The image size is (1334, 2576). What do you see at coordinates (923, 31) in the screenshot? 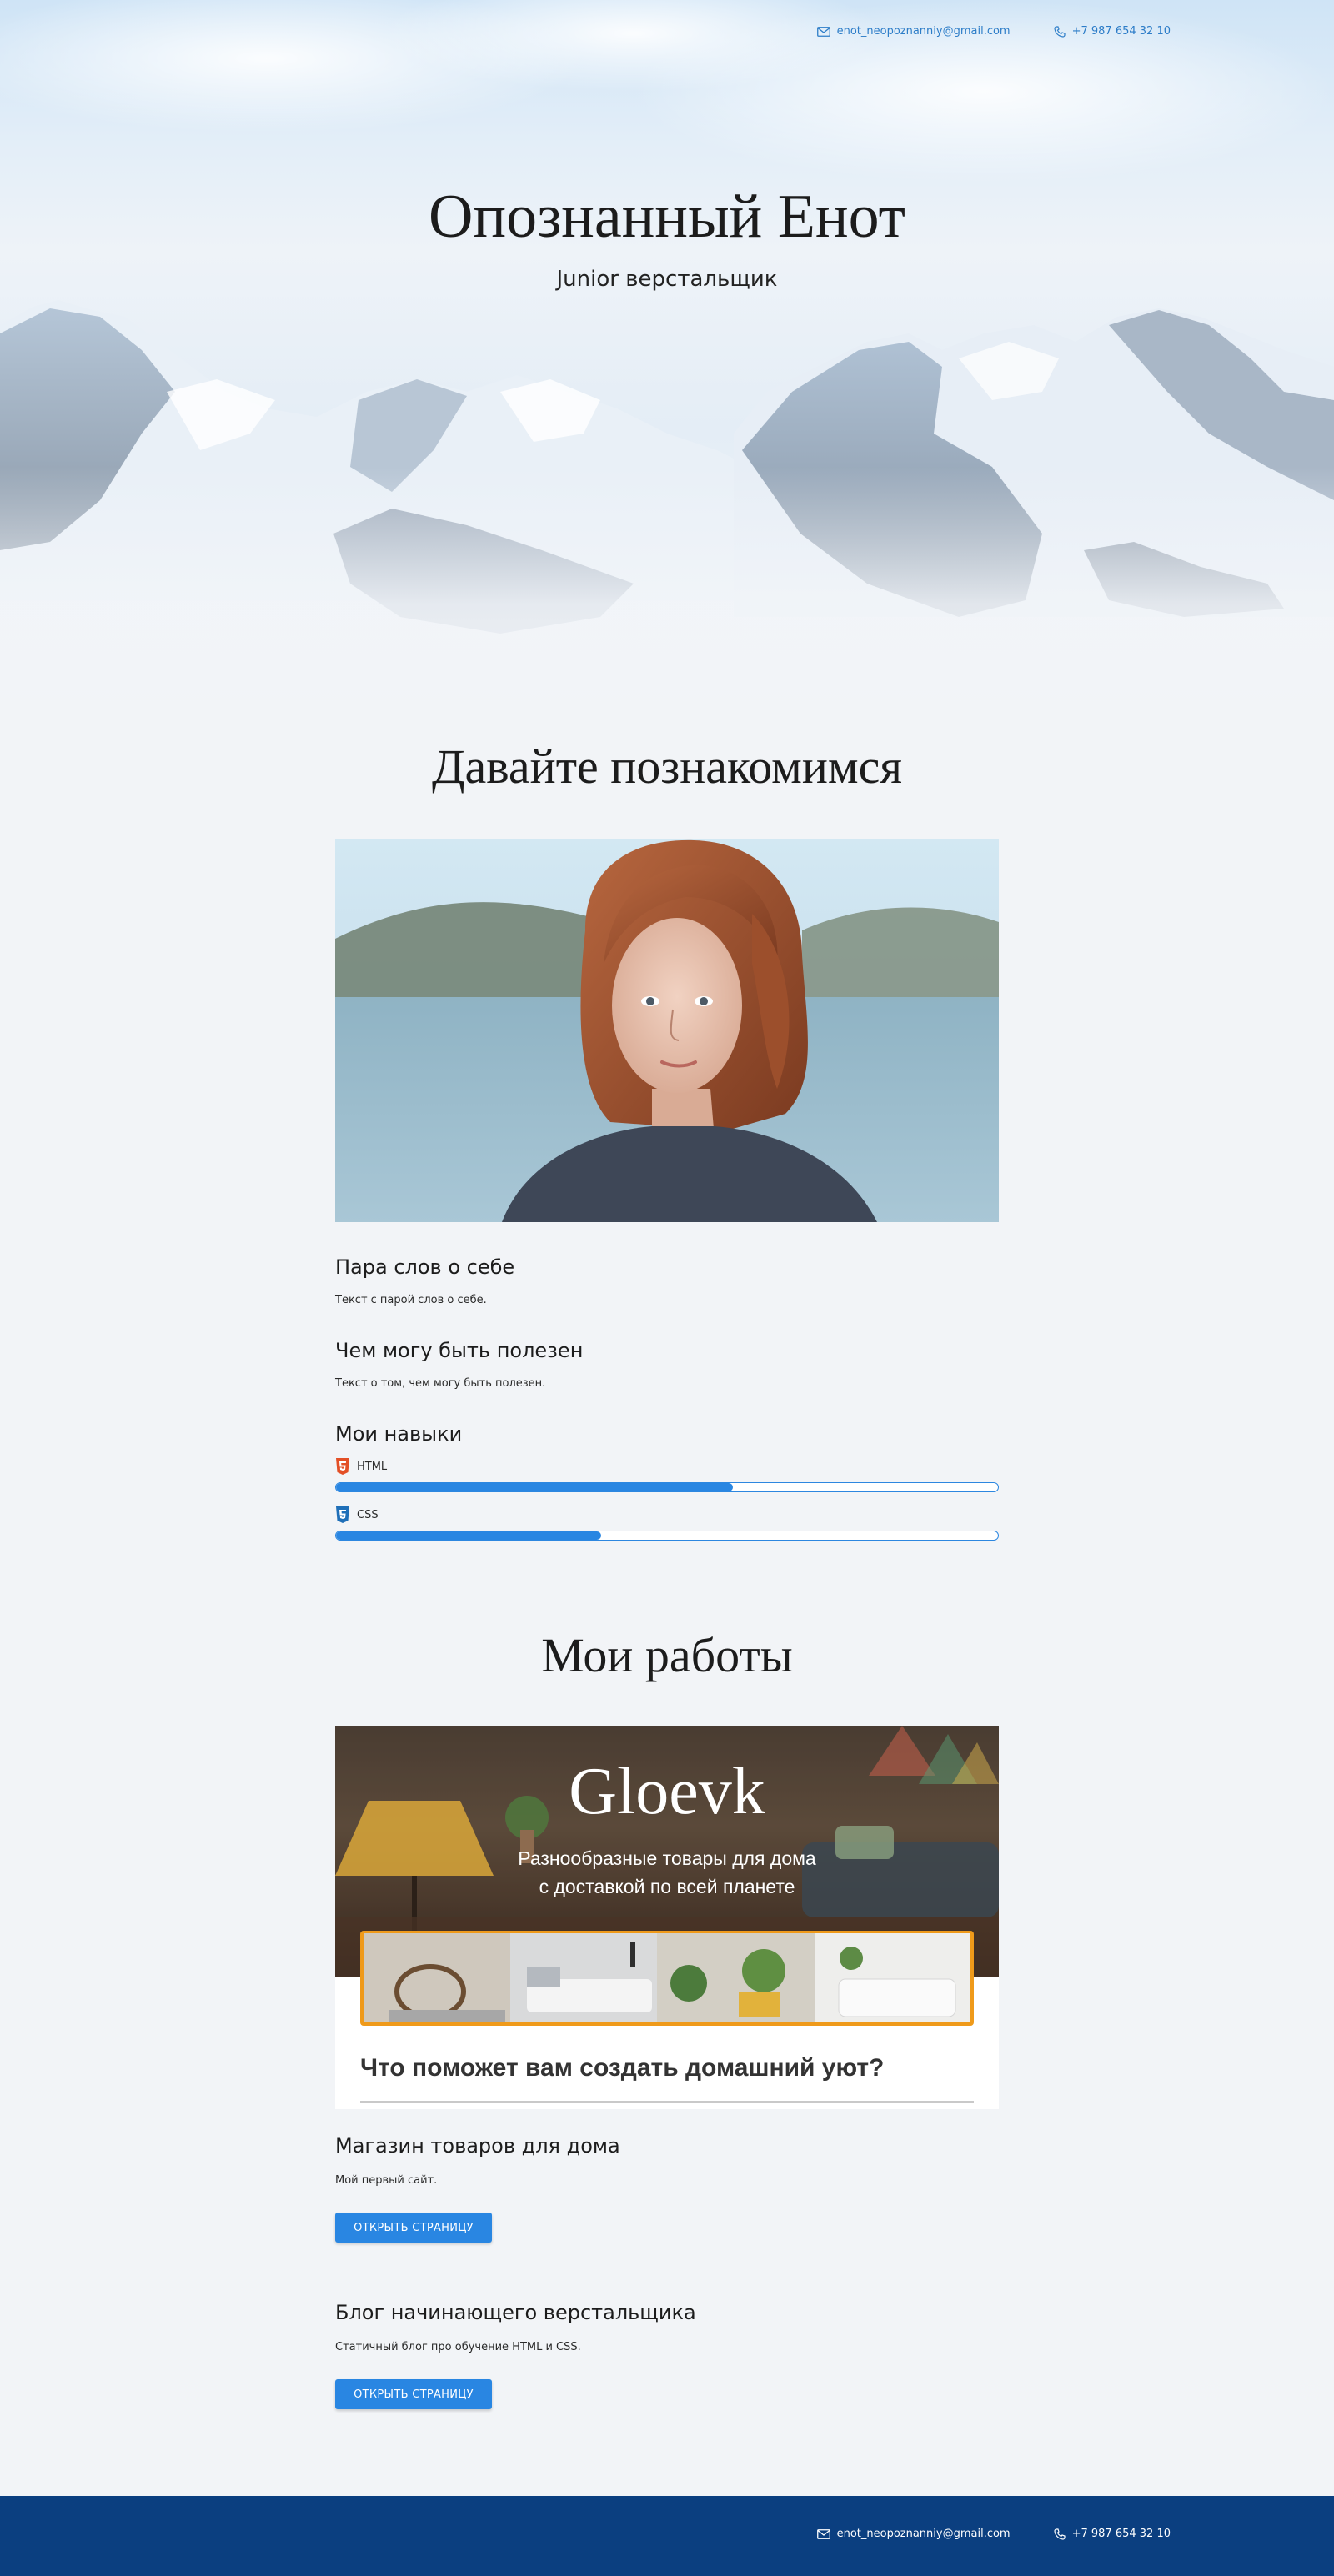
I see `header-email-text: enot_neopoznanniy@gmail.com` at bounding box center [923, 31].